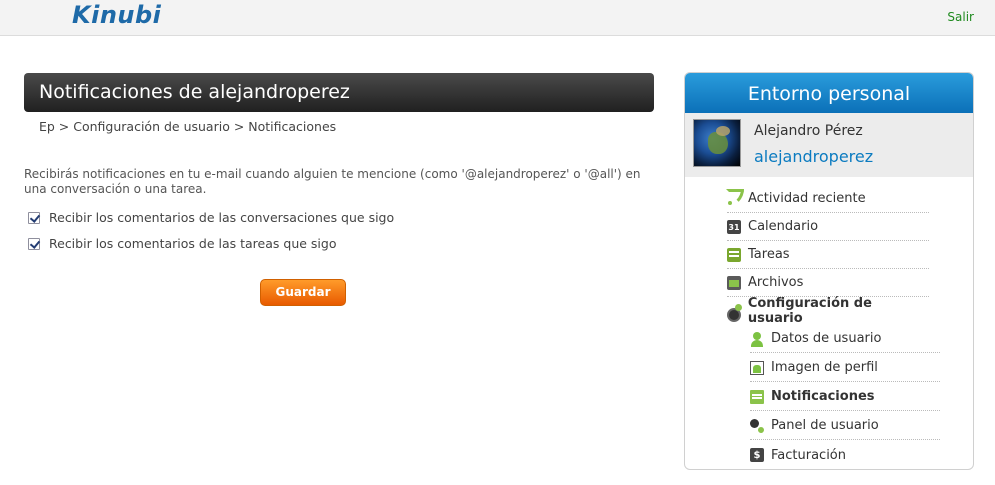 The height and width of the screenshot is (485, 995). Describe the element at coordinates (807, 198) in the screenshot. I see `sidebar-item-label: Actividad reciente` at that location.